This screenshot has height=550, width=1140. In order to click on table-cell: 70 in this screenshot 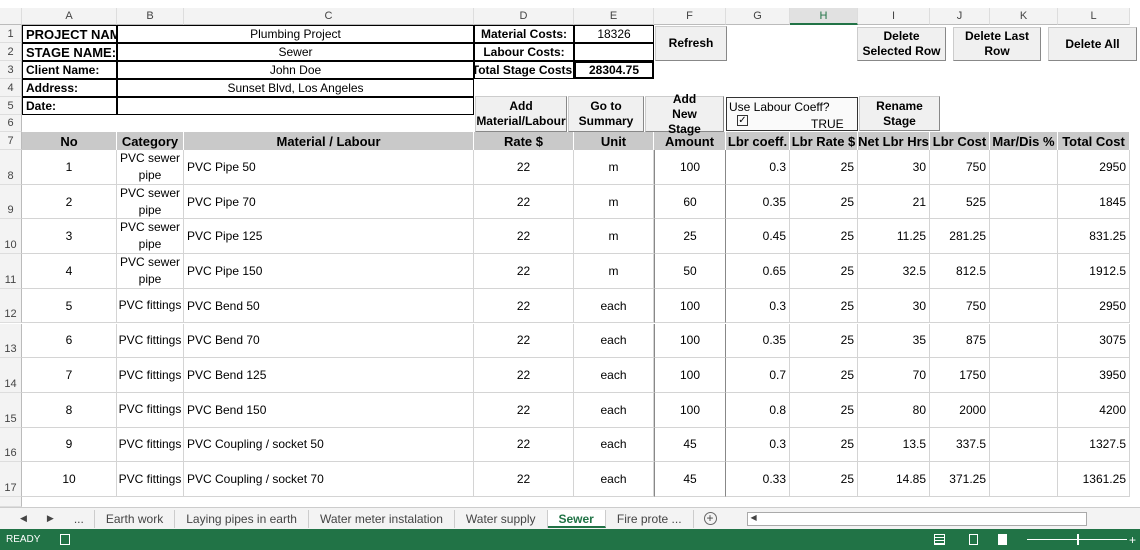, I will do `click(894, 375)`.